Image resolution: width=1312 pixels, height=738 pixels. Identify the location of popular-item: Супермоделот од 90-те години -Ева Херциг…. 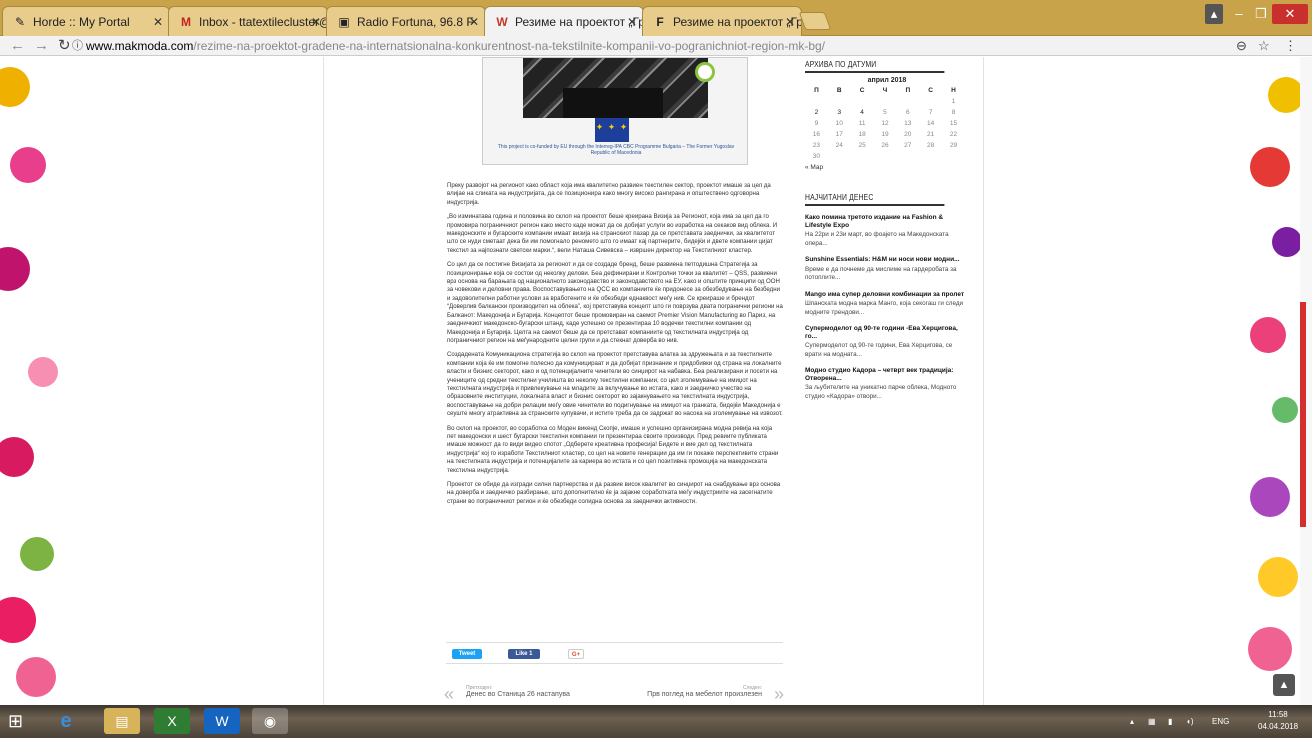
(887, 342).